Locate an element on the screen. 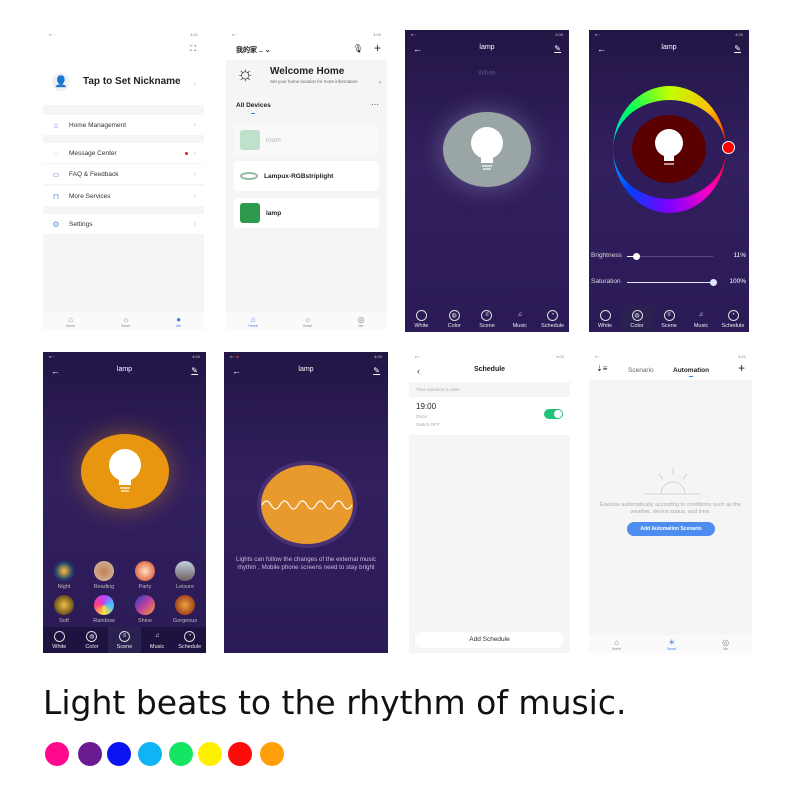 This screenshot has height=800, width=800. scene-label: Leisure is located at coordinates (185, 587).